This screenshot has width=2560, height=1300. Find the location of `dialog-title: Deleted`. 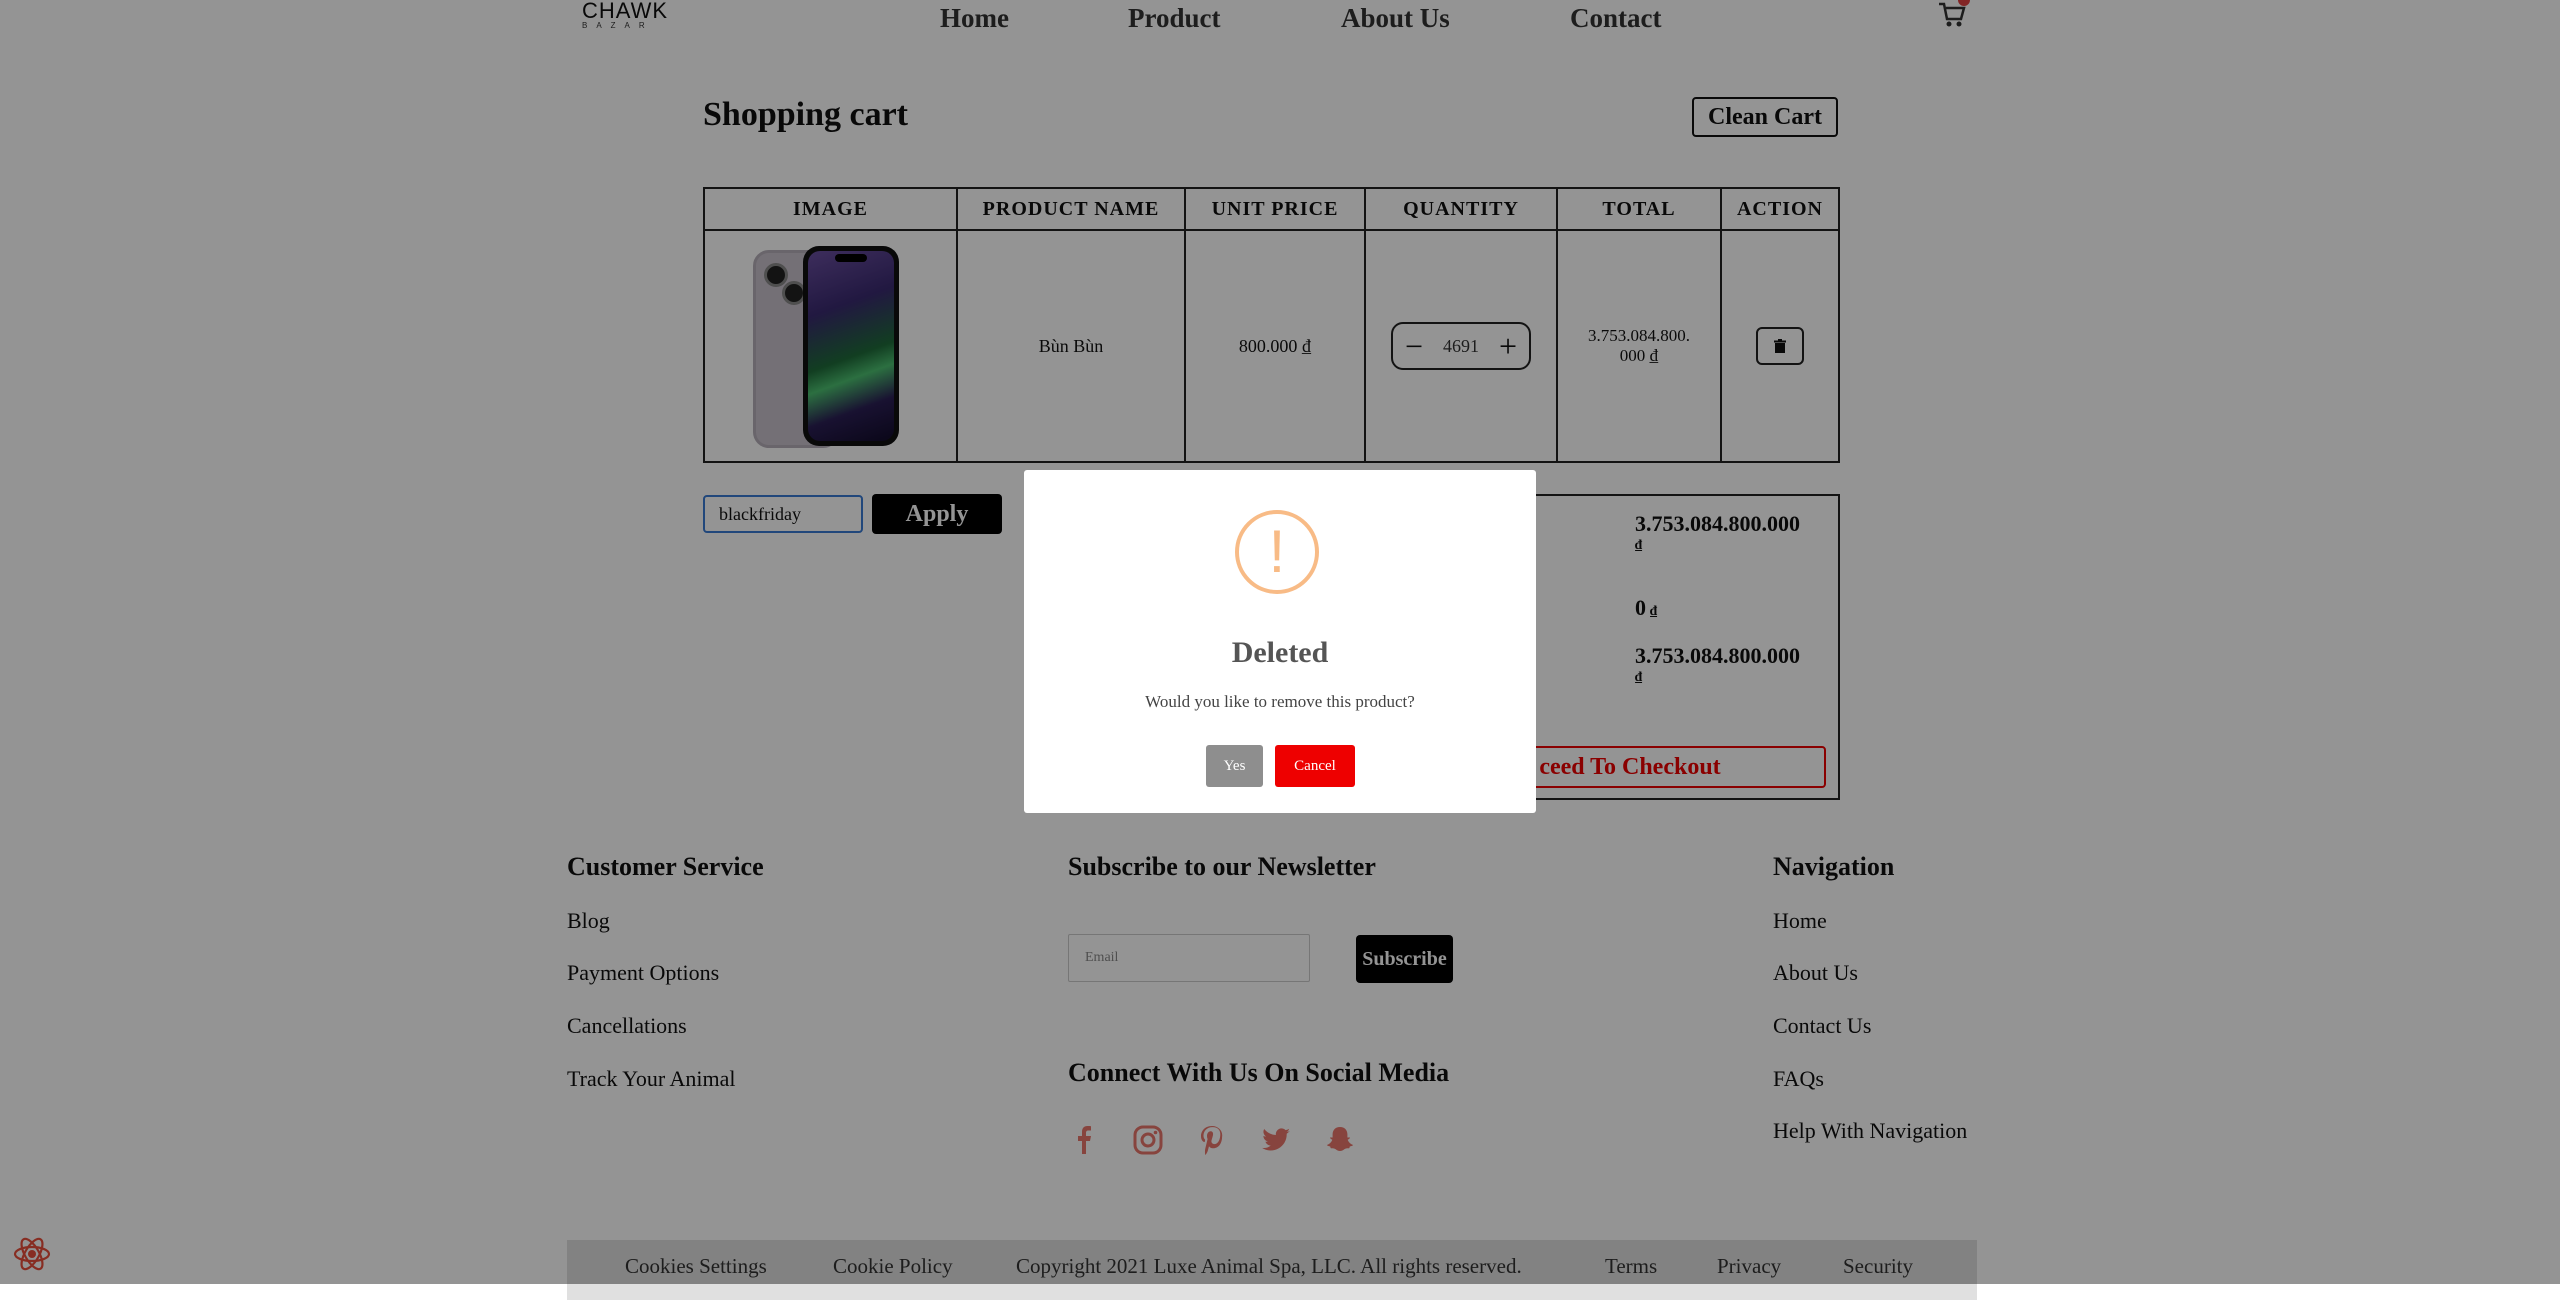

dialog-title: Deleted is located at coordinates (1280, 652).